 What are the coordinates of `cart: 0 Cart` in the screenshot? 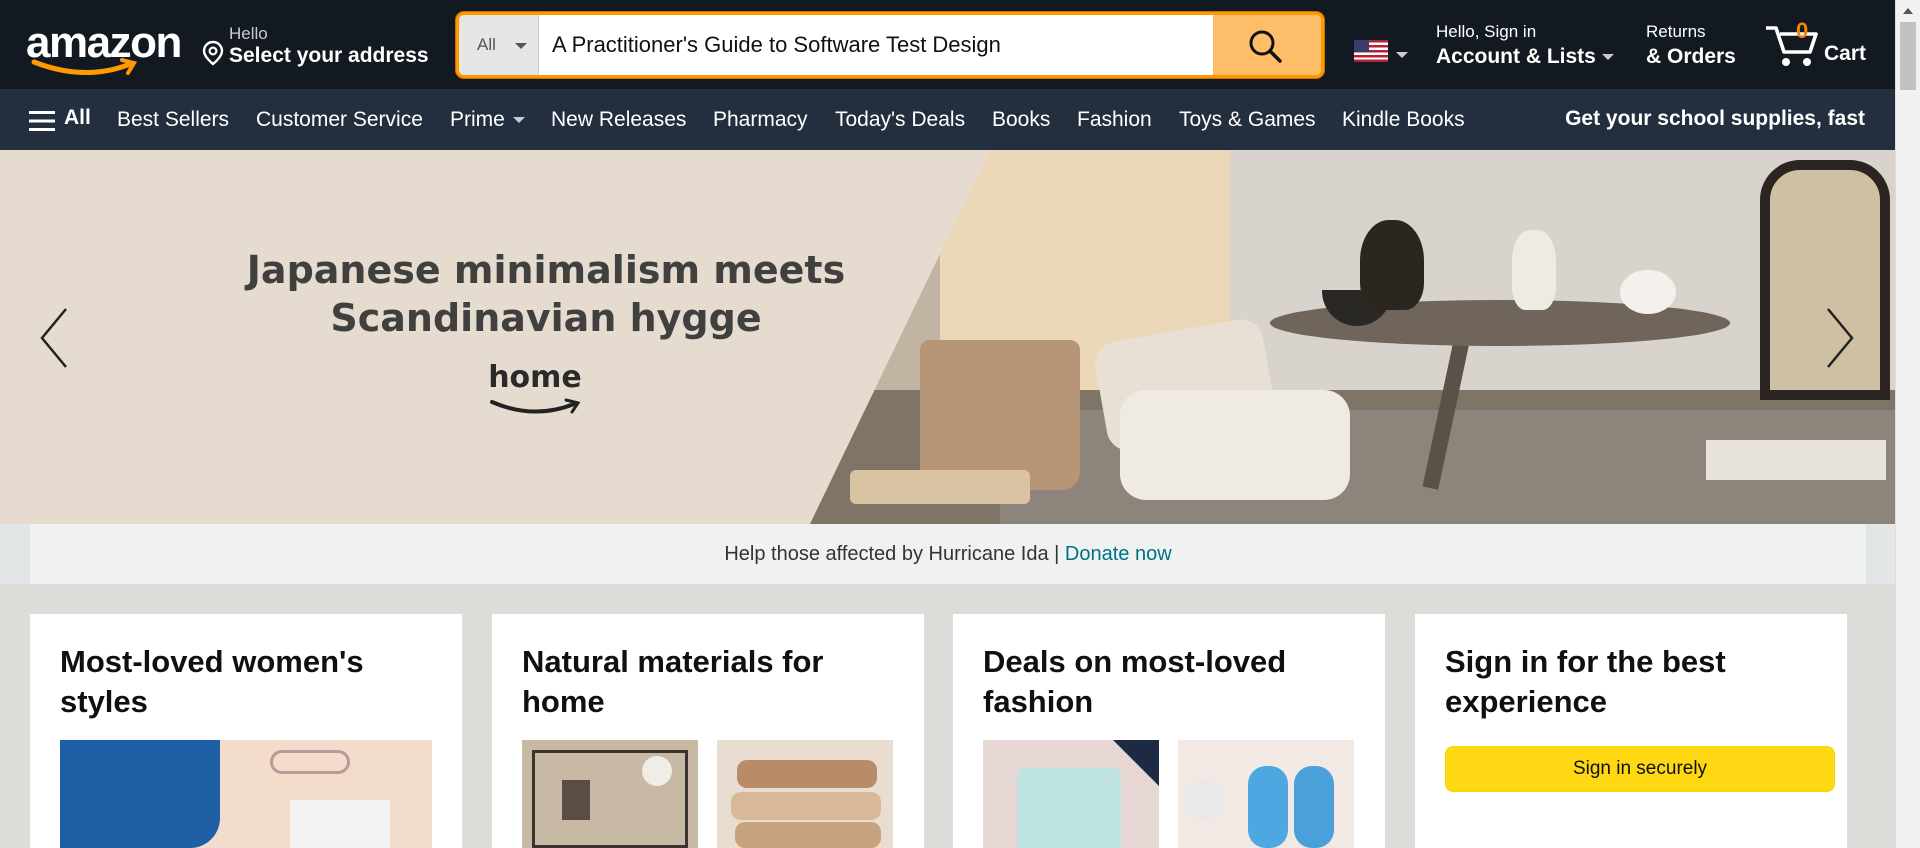 It's located at (1826, 45).